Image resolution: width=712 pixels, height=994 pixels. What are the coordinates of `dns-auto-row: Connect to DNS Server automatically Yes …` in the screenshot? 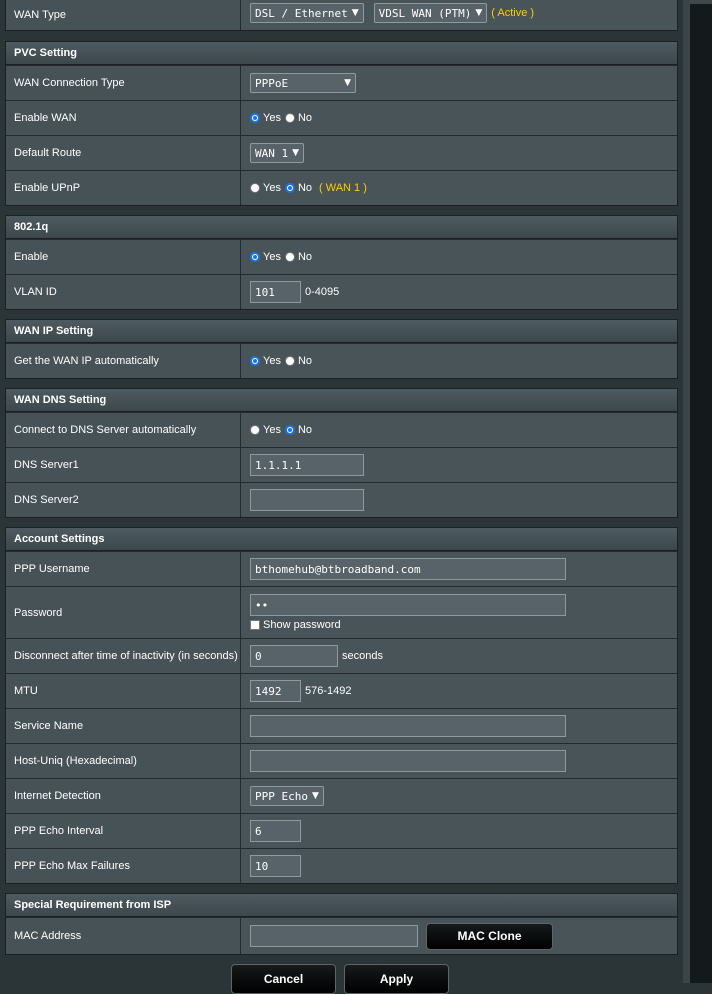 It's located at (341, 429).